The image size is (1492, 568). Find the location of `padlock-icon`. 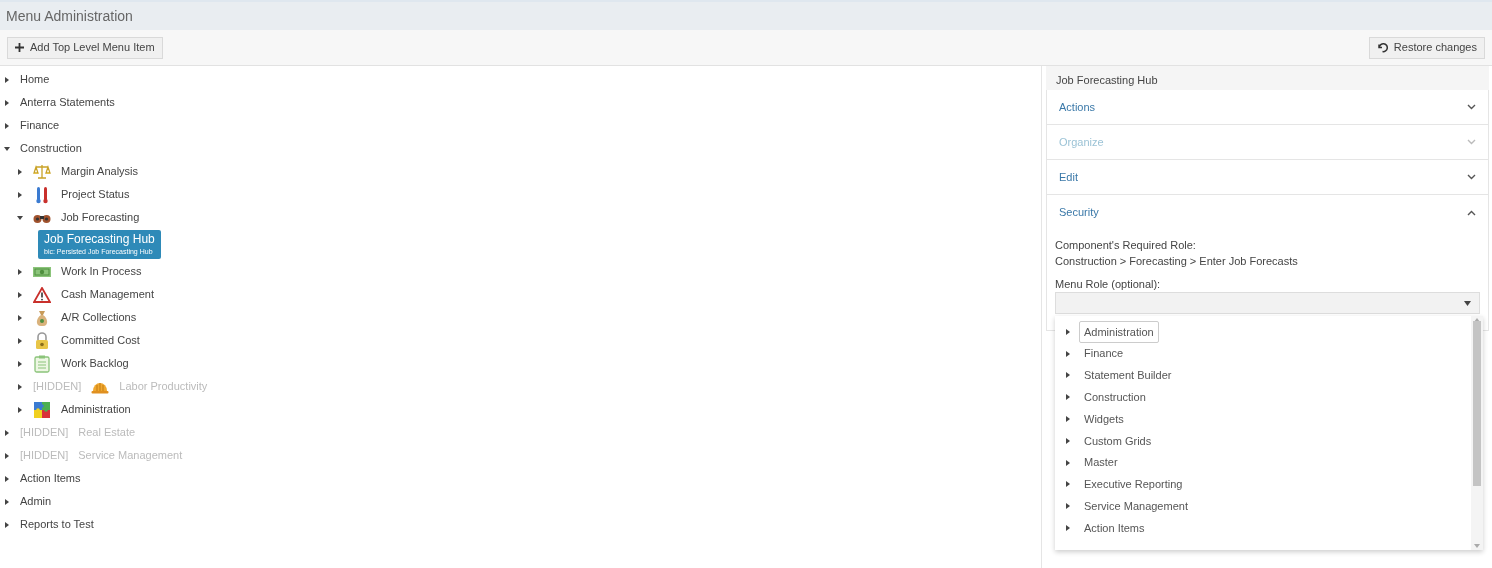

padlock-icon is located at coordinates (42, 340).